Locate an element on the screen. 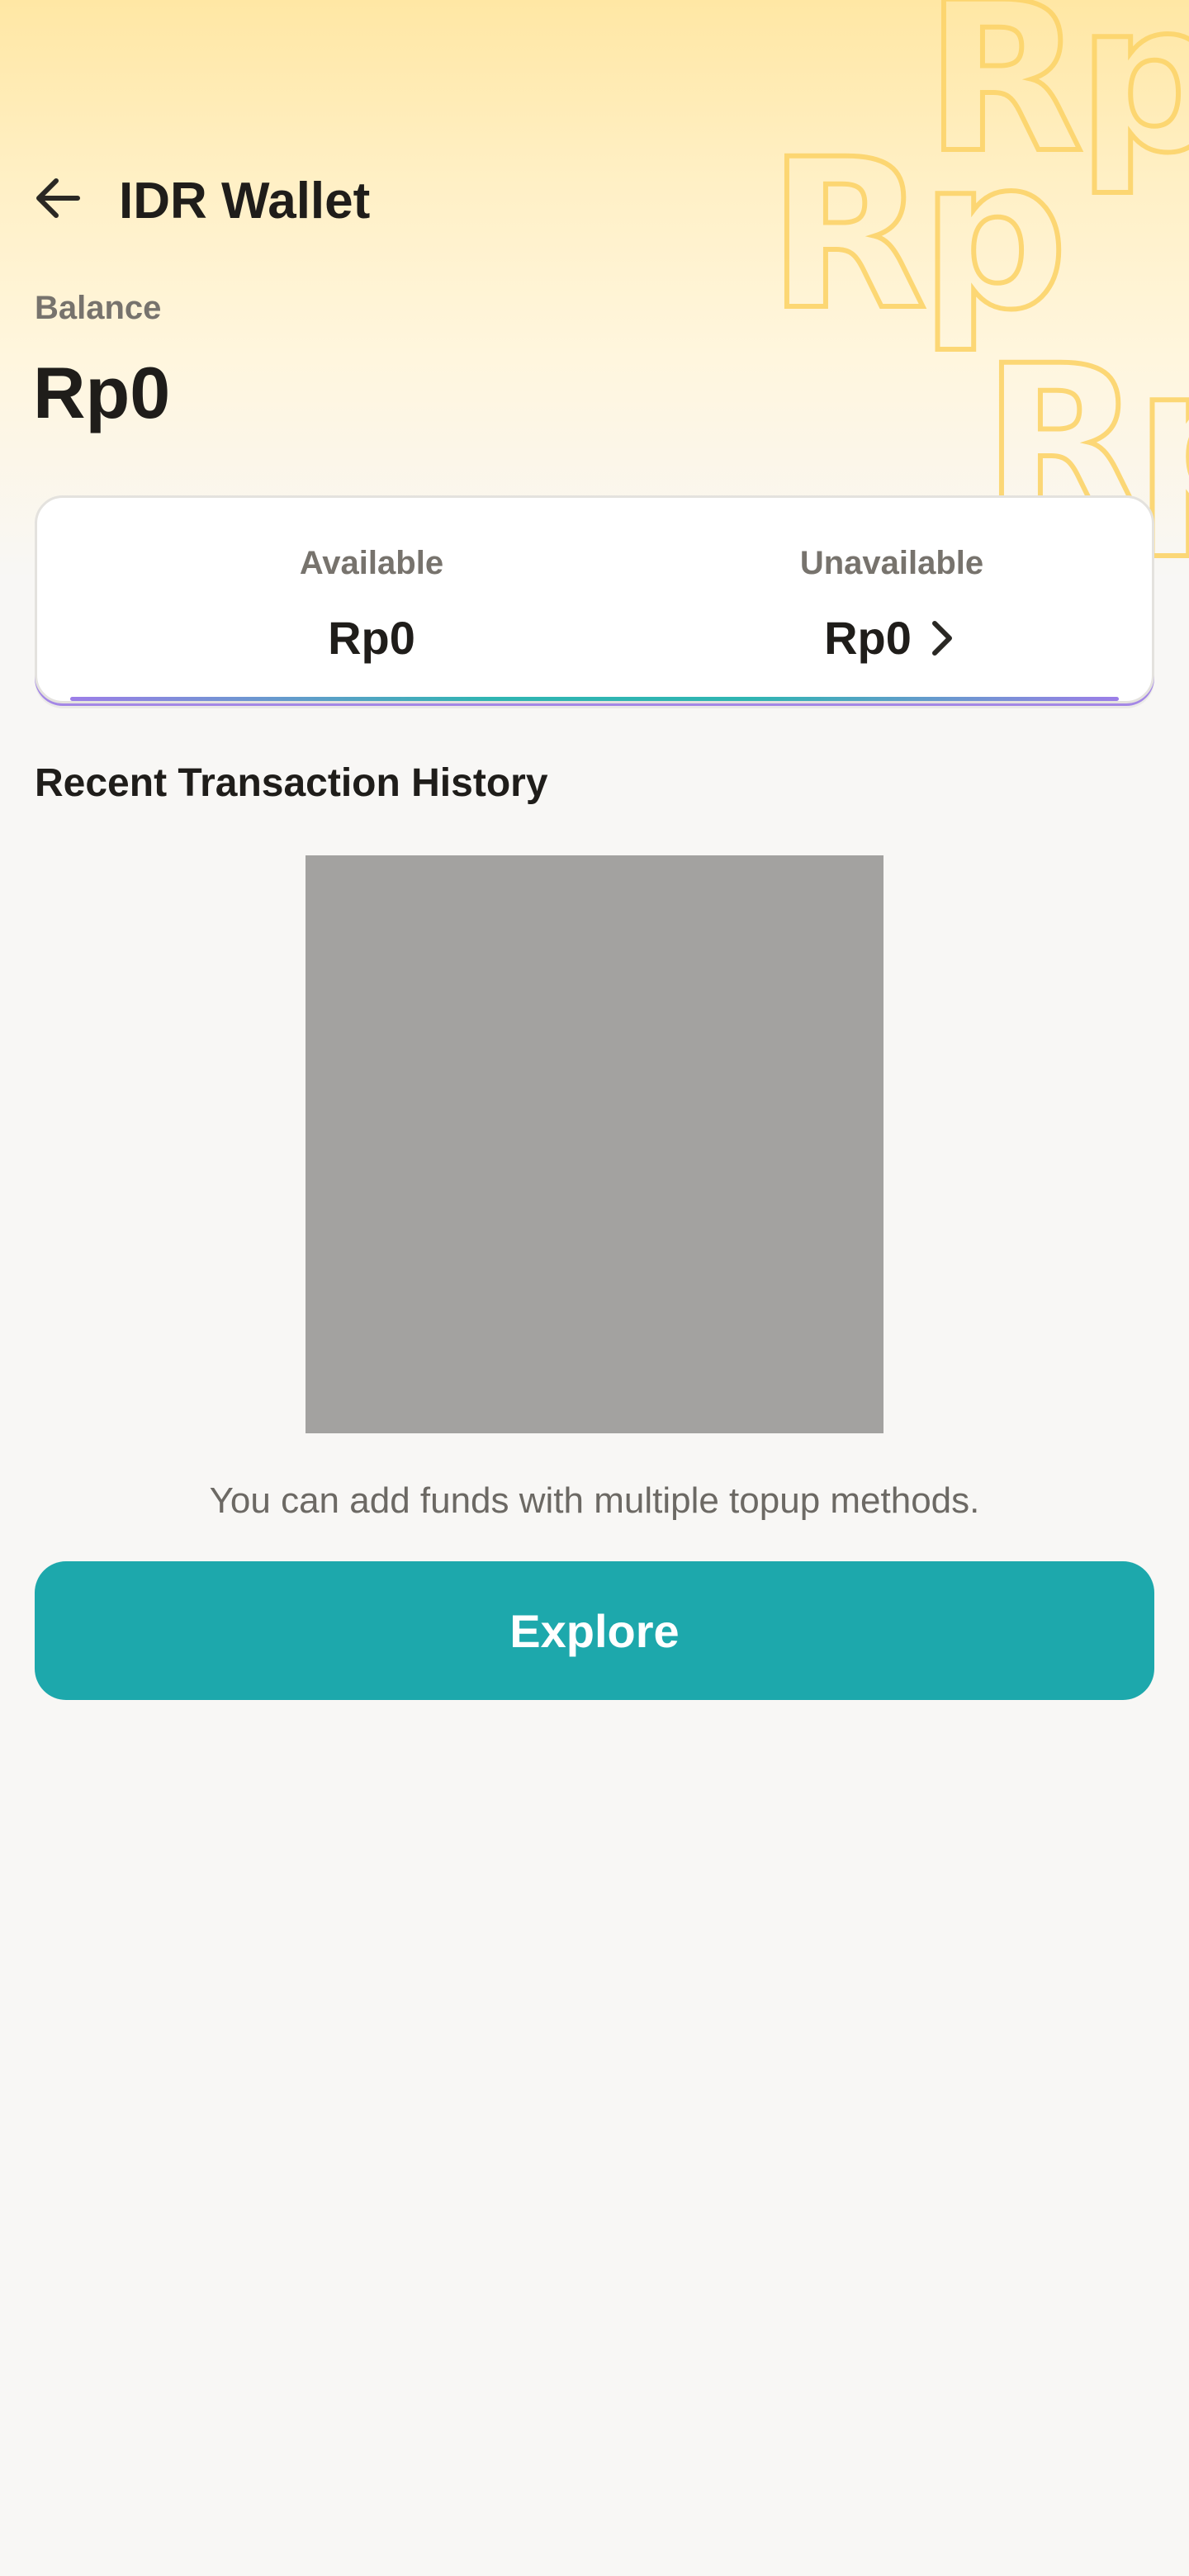 The image size is (1189, 2576). available-value: Rp0 is located at coordinates (371, 638).